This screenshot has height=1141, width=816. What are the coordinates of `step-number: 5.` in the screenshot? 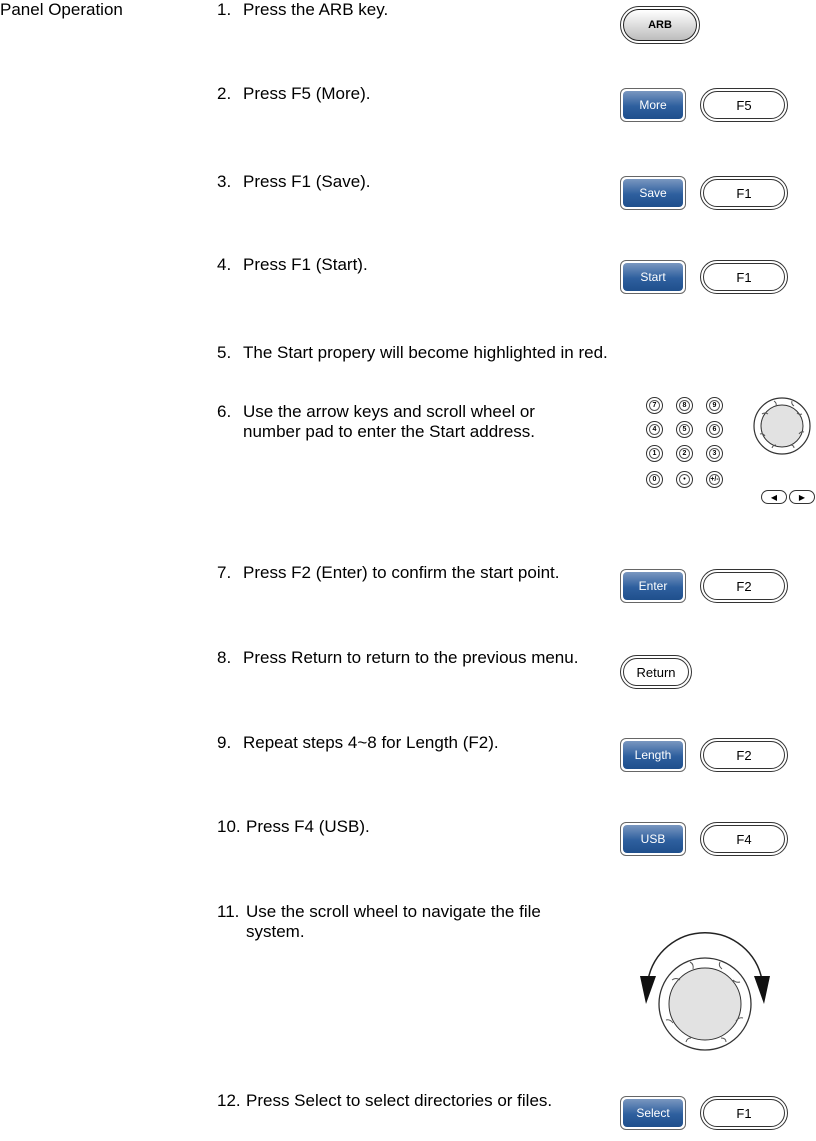 It's located at (224, 352).